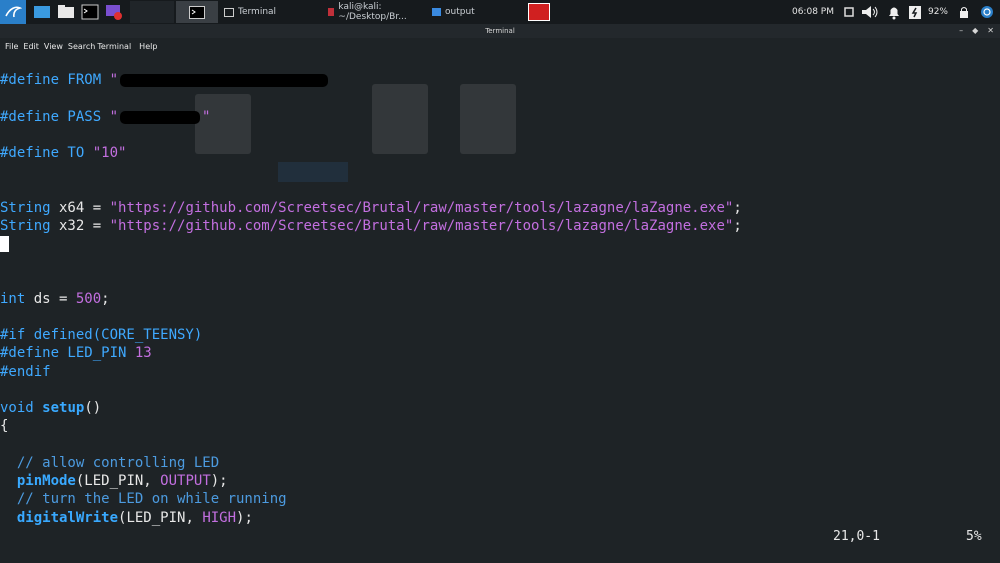  I want to click on code-line-define-pass: #define PASS " ", so click(105, 117).